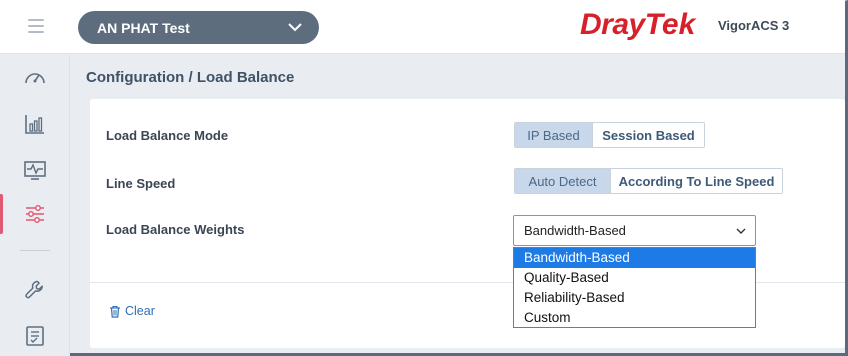  Describe the element at coordinates (175, 229) in the screenshot. I see `weights-label: Load Balance Weights` at that location.